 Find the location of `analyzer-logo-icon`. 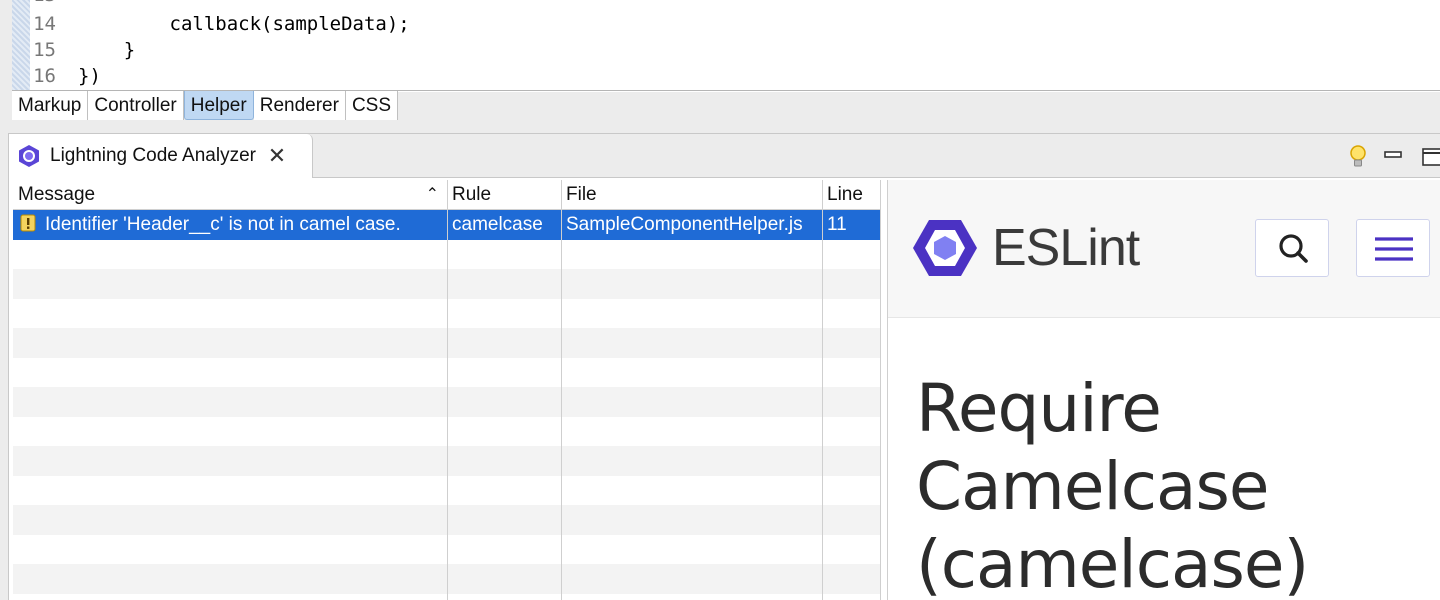

analyzer-logo-icon is located at coordinates (29, 156).